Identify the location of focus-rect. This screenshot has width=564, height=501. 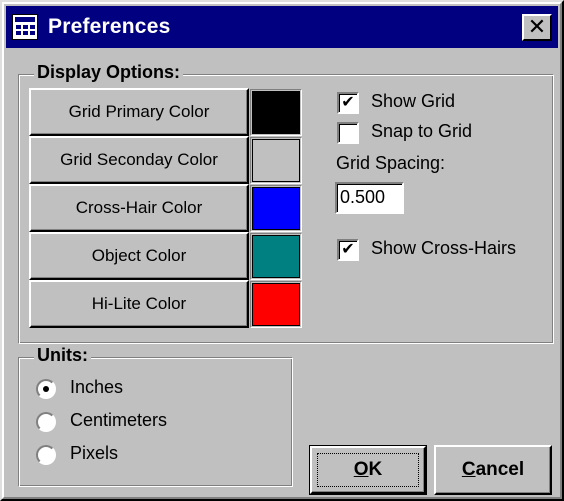
(368, 470).